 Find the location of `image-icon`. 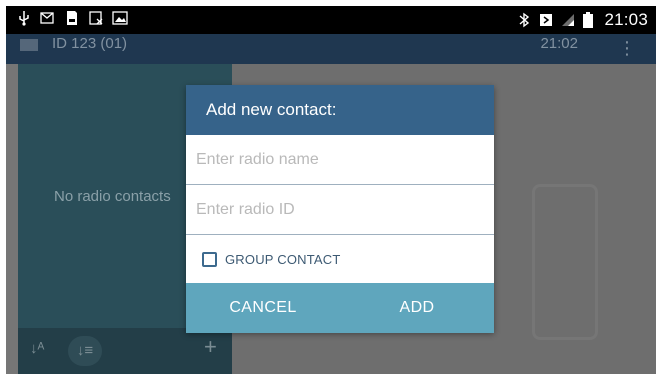

image-icon is located at coordinates (120, 18).